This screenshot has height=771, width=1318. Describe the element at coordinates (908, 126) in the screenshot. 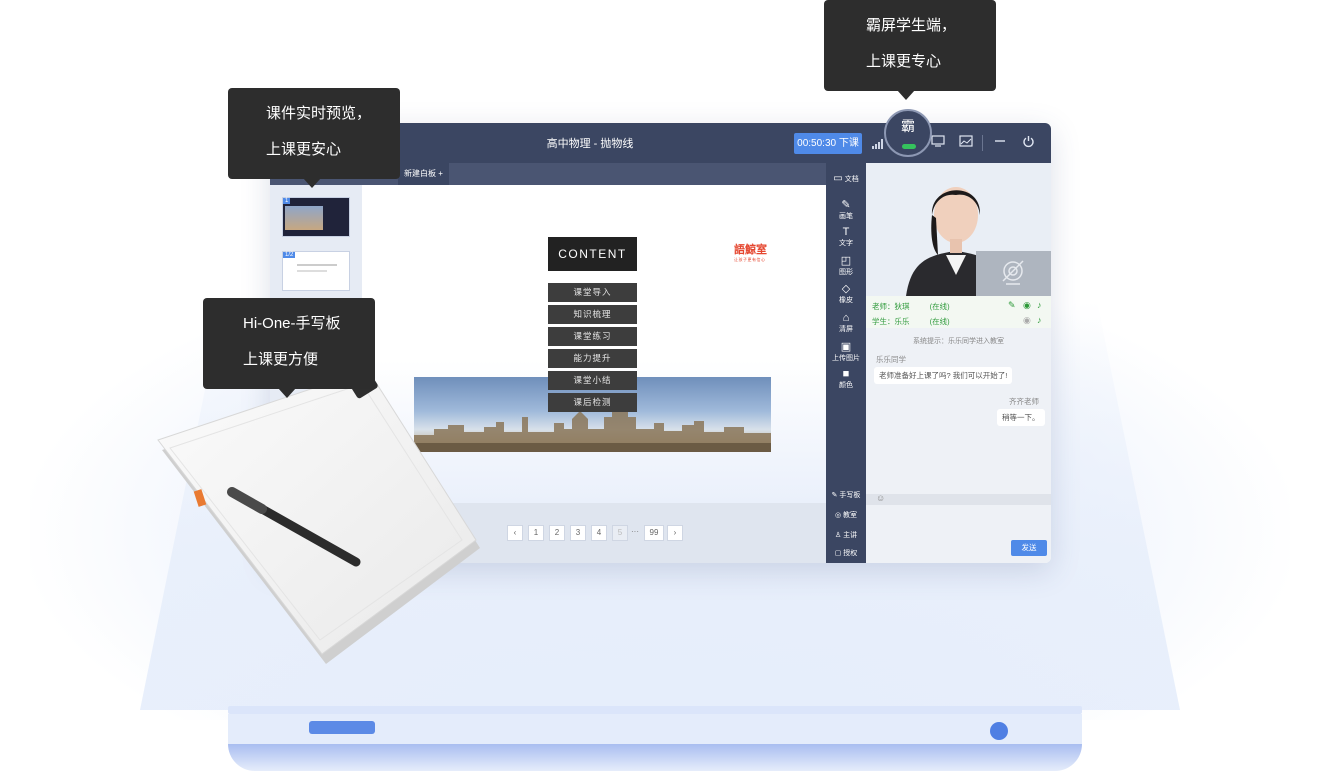

I see `ba-badge-text: 霸` at that location.